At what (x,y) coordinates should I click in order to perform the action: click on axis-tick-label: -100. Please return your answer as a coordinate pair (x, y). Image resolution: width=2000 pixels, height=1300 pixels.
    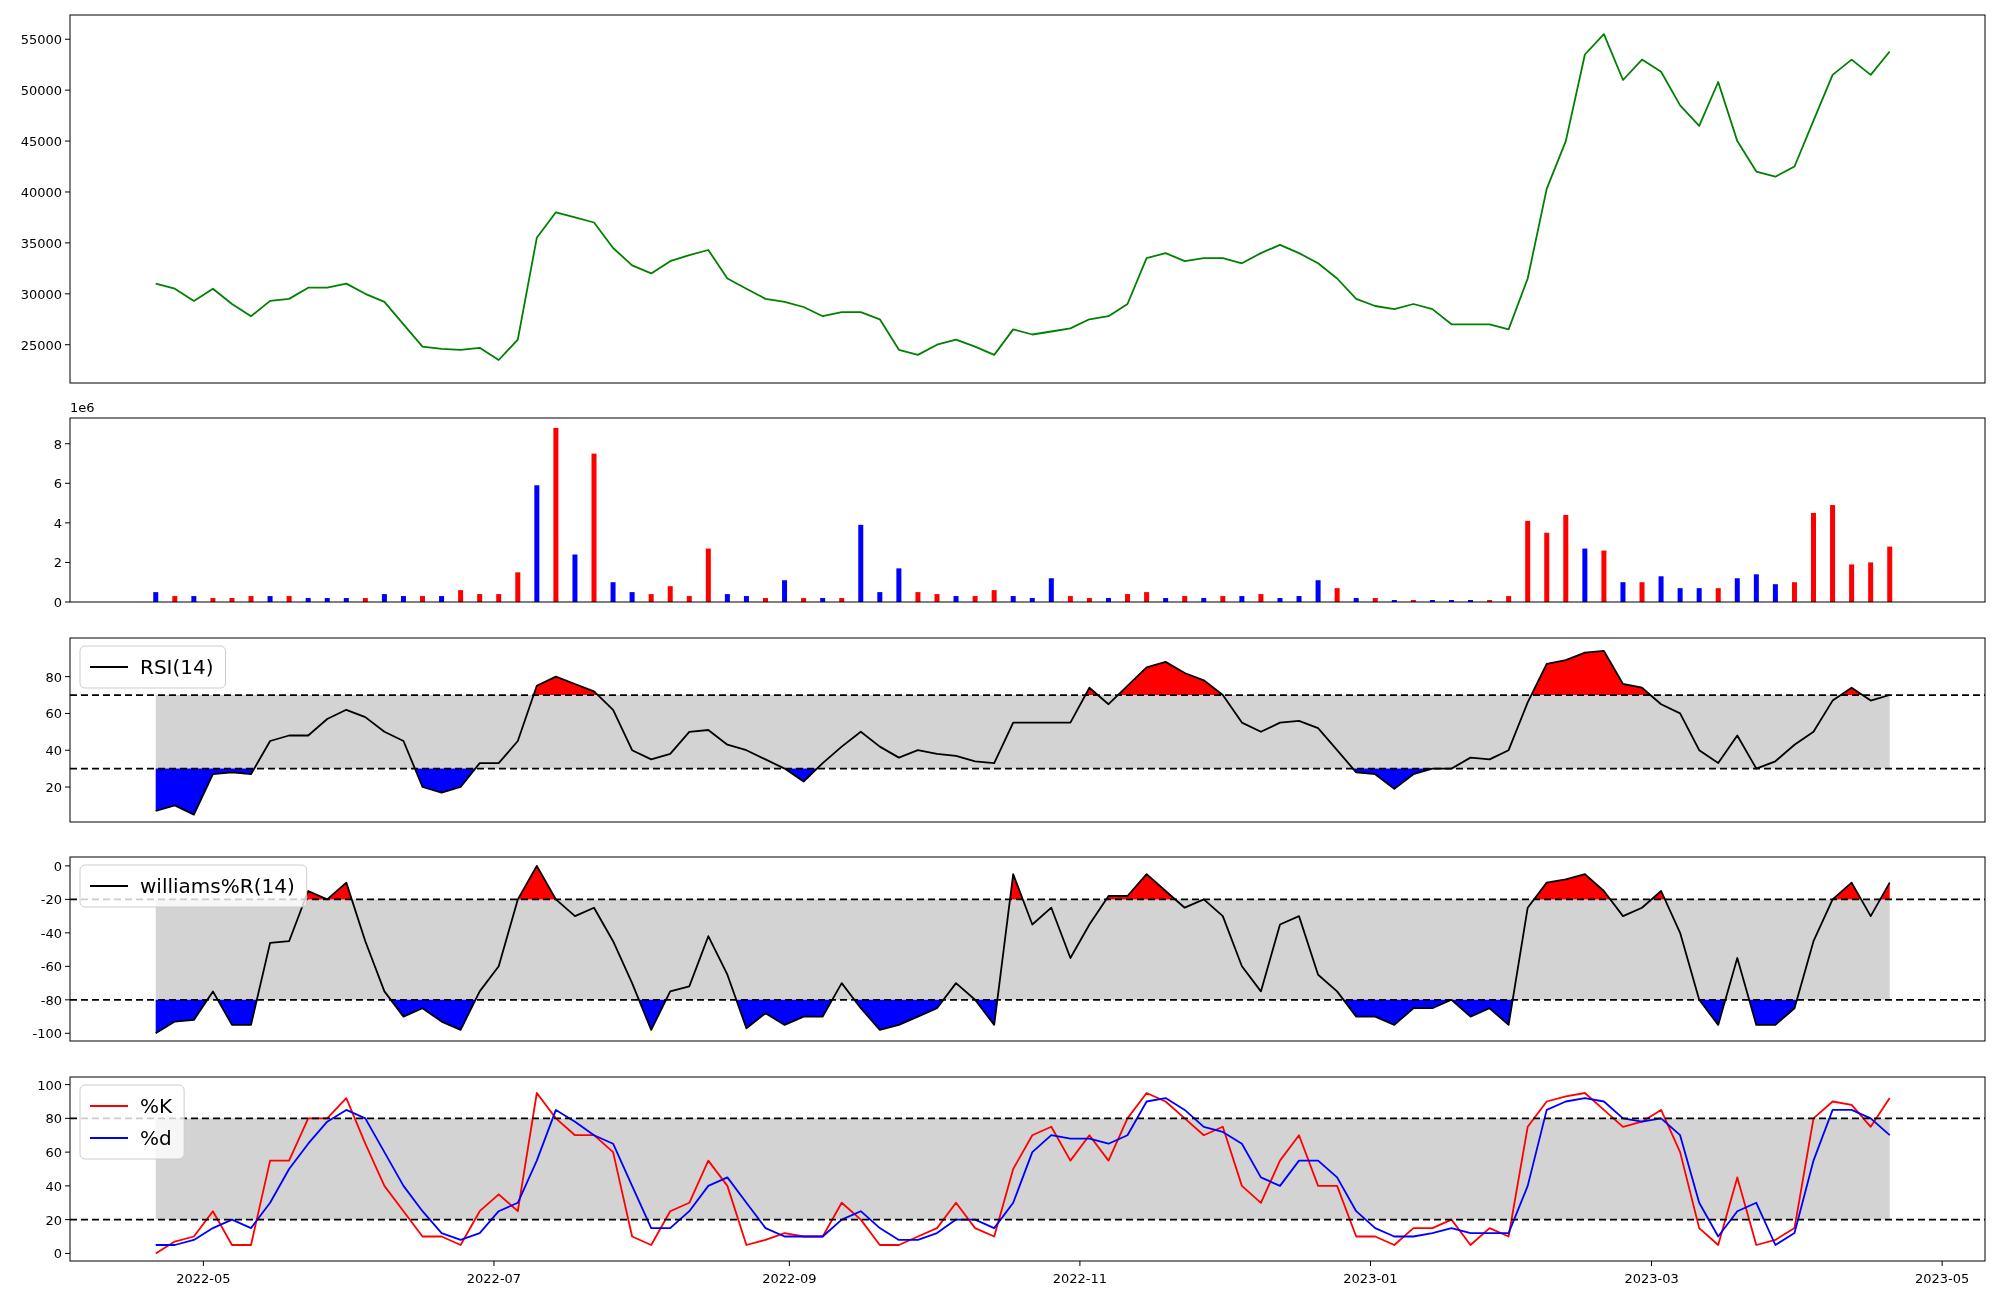
    Looking at the image, I should click on (47, 1034).